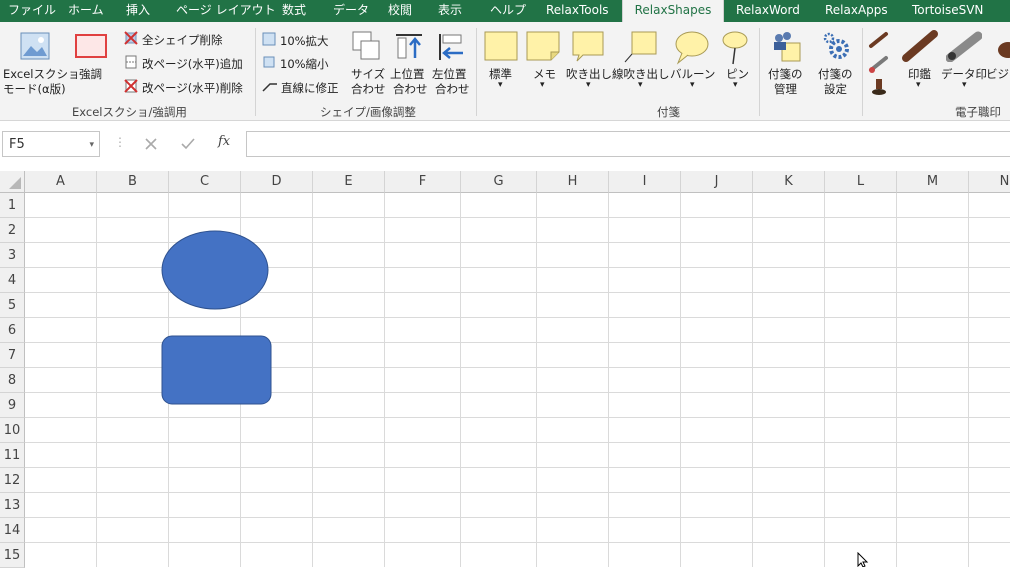 Image resolution: width=1010 pixels, height=568 pixels. I want to click on formula-bar: F5 ▾ ⋮ fx, so click(505, 146).